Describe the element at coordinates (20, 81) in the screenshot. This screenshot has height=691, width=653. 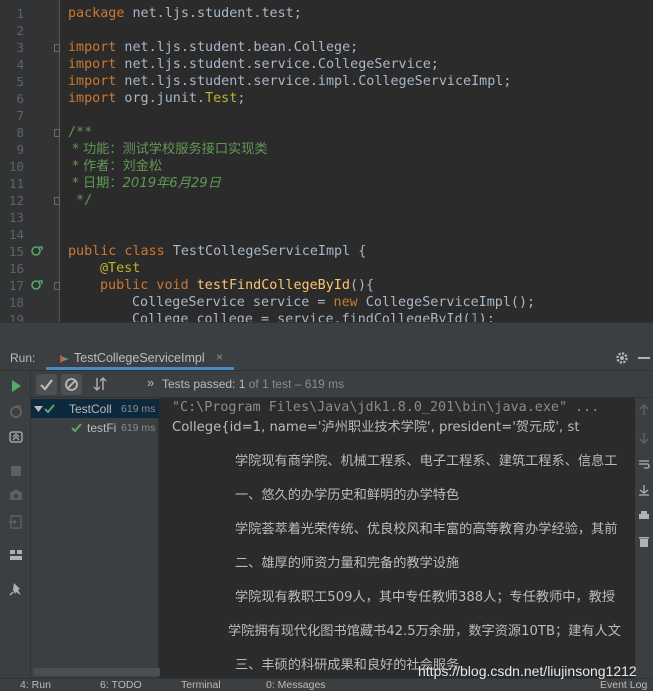
I see `line-number: 5` at that location.